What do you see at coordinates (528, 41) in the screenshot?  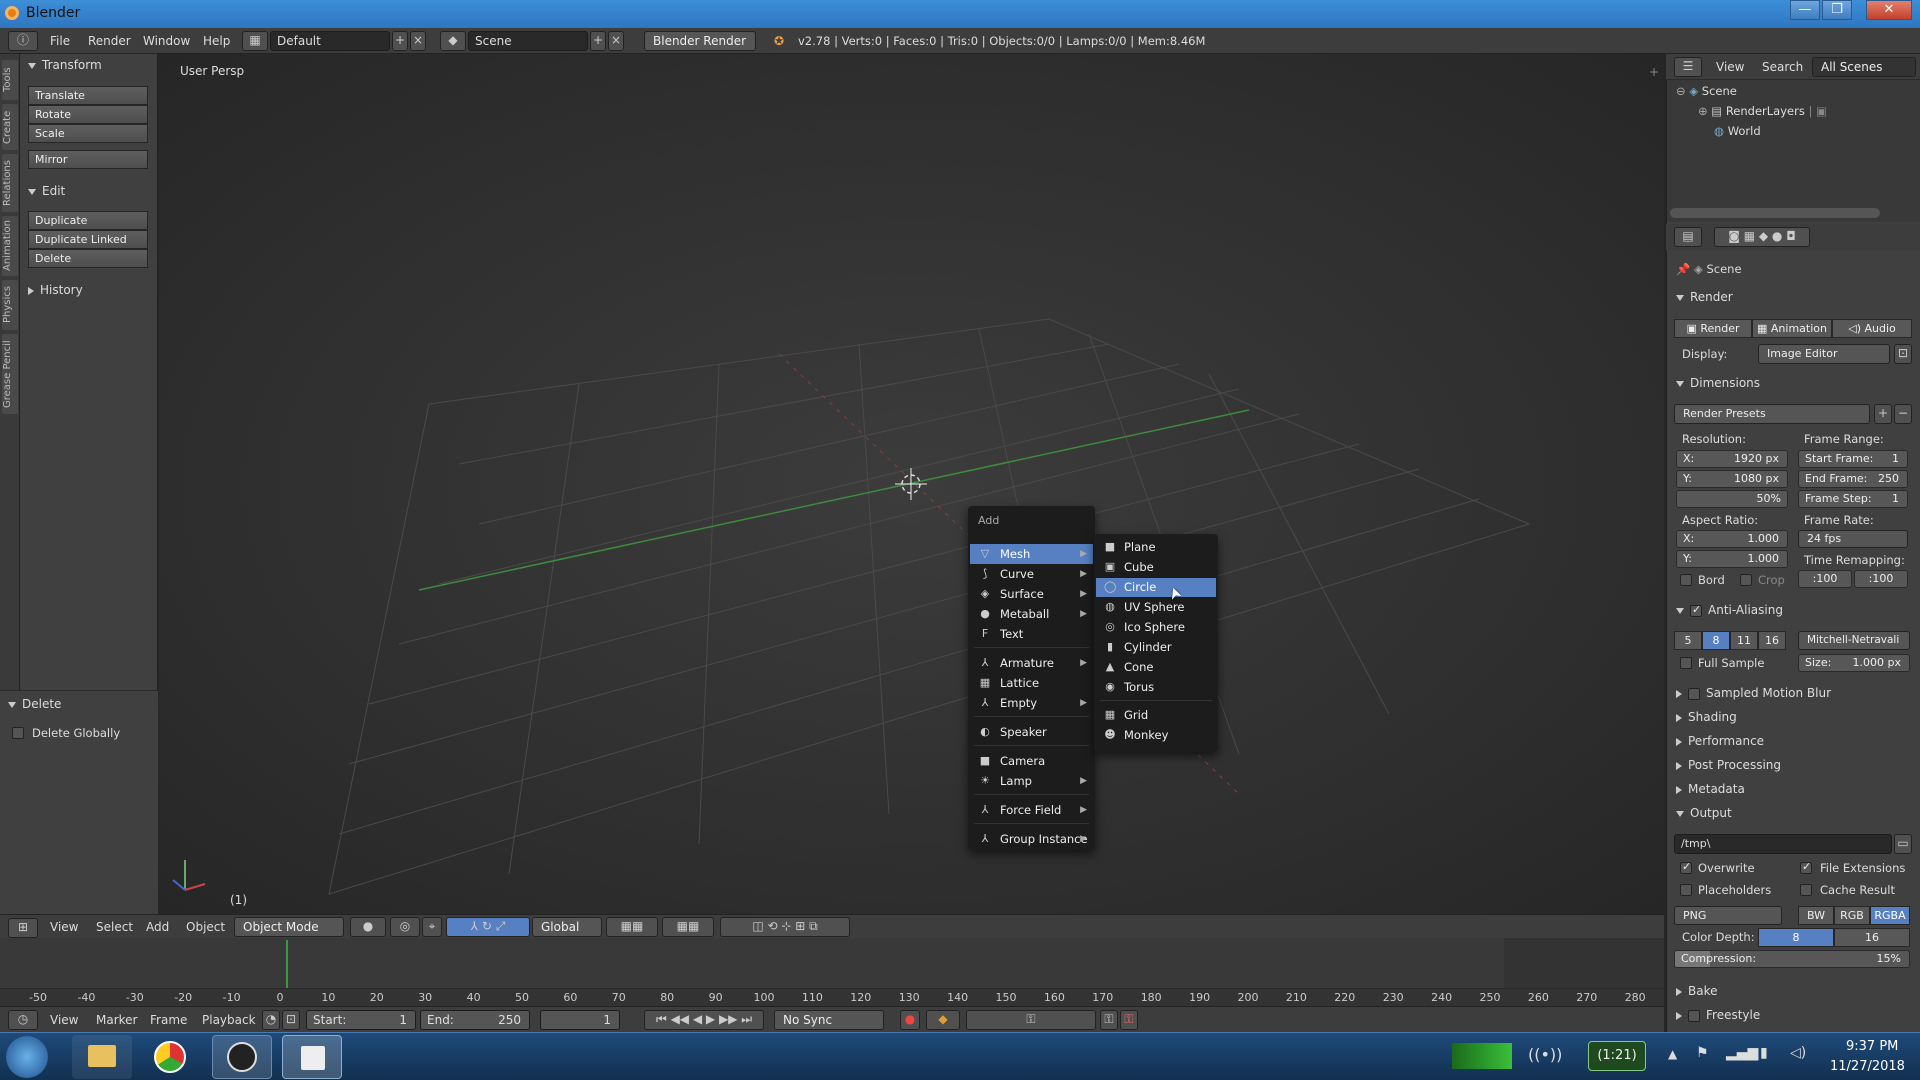 I see `scene-field: Scene` at bounding box center [528, 41].